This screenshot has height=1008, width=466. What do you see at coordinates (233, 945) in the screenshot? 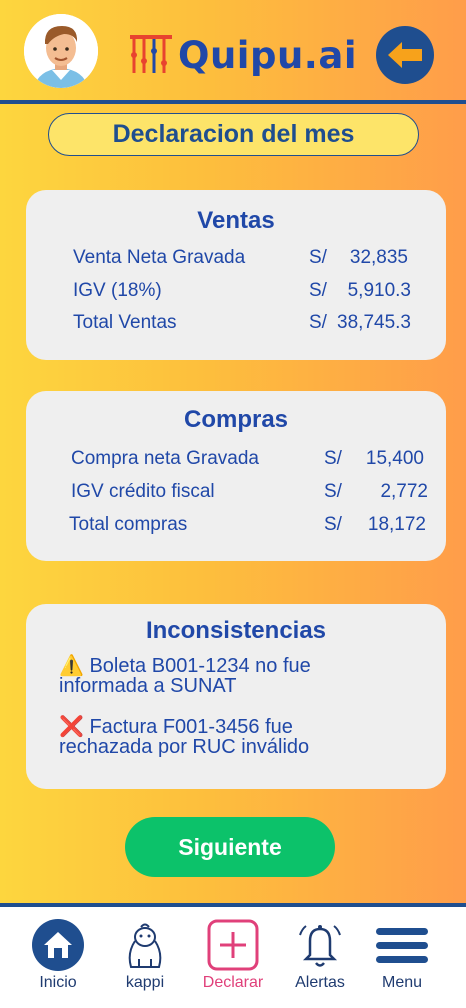
I see `plus-square-icon` at bounding box center [233, 945].